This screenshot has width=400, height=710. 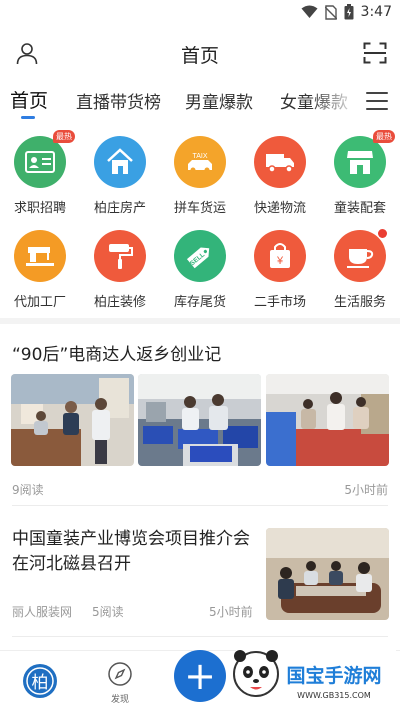 I want to click on paint-roller-icon, so click(x=121, y=256).